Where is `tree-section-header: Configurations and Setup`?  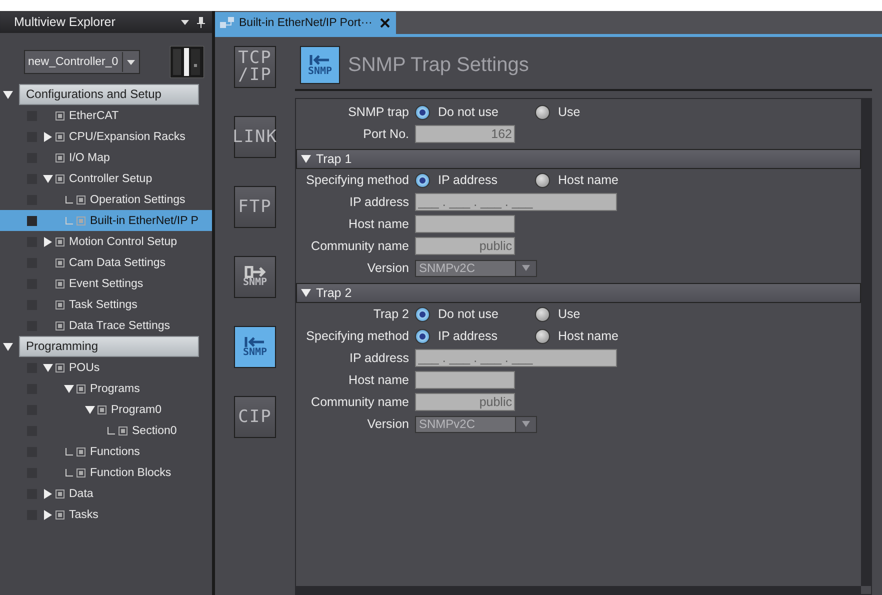
tree-section-header: Configurations and Setup is located at coordinates (109, 94).